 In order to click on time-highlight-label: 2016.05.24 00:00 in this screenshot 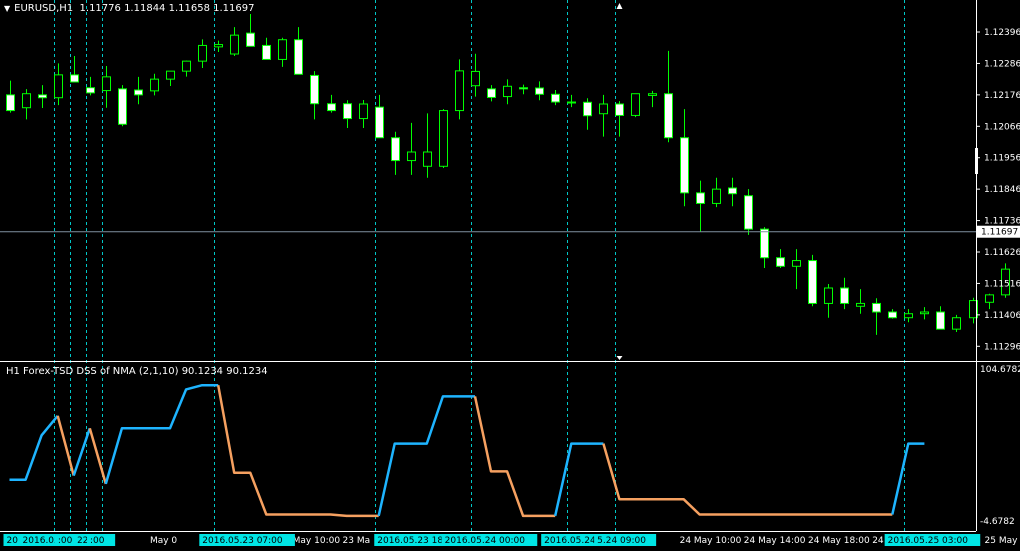, I will do `click(485, 541)`.